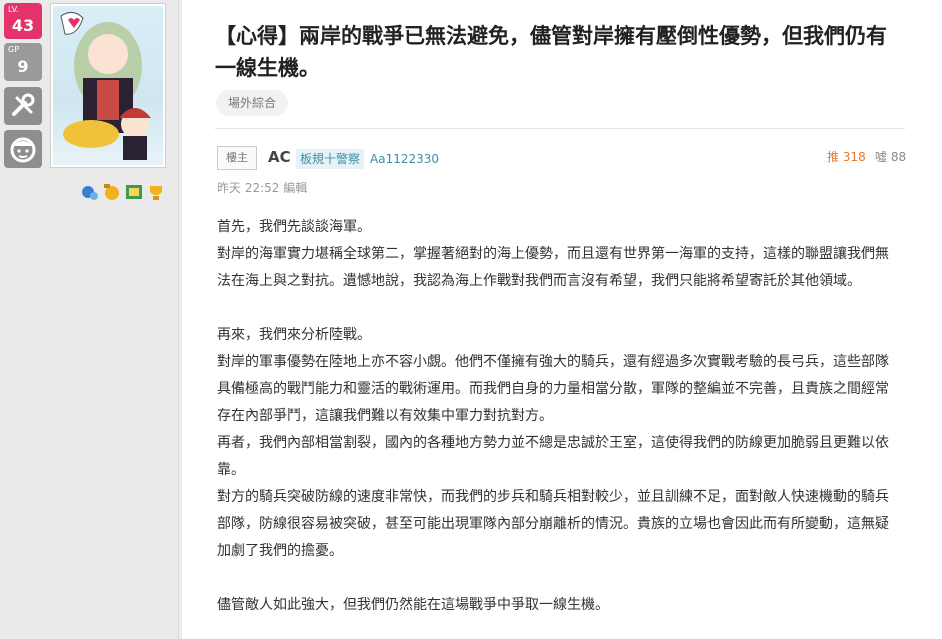 The width and height of the screenshot is (942, 639). I want to click on body-paragraph: 儘管敵人如此強大，但我們仍然能在這場戰爭中爭取一線生機。, so click(413, 605).